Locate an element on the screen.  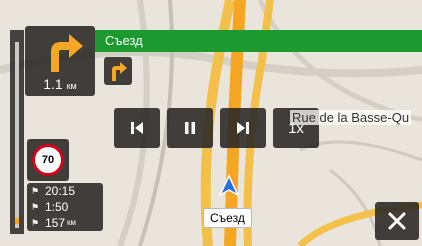
skip-forward-button is located at coordinates (243, 128).